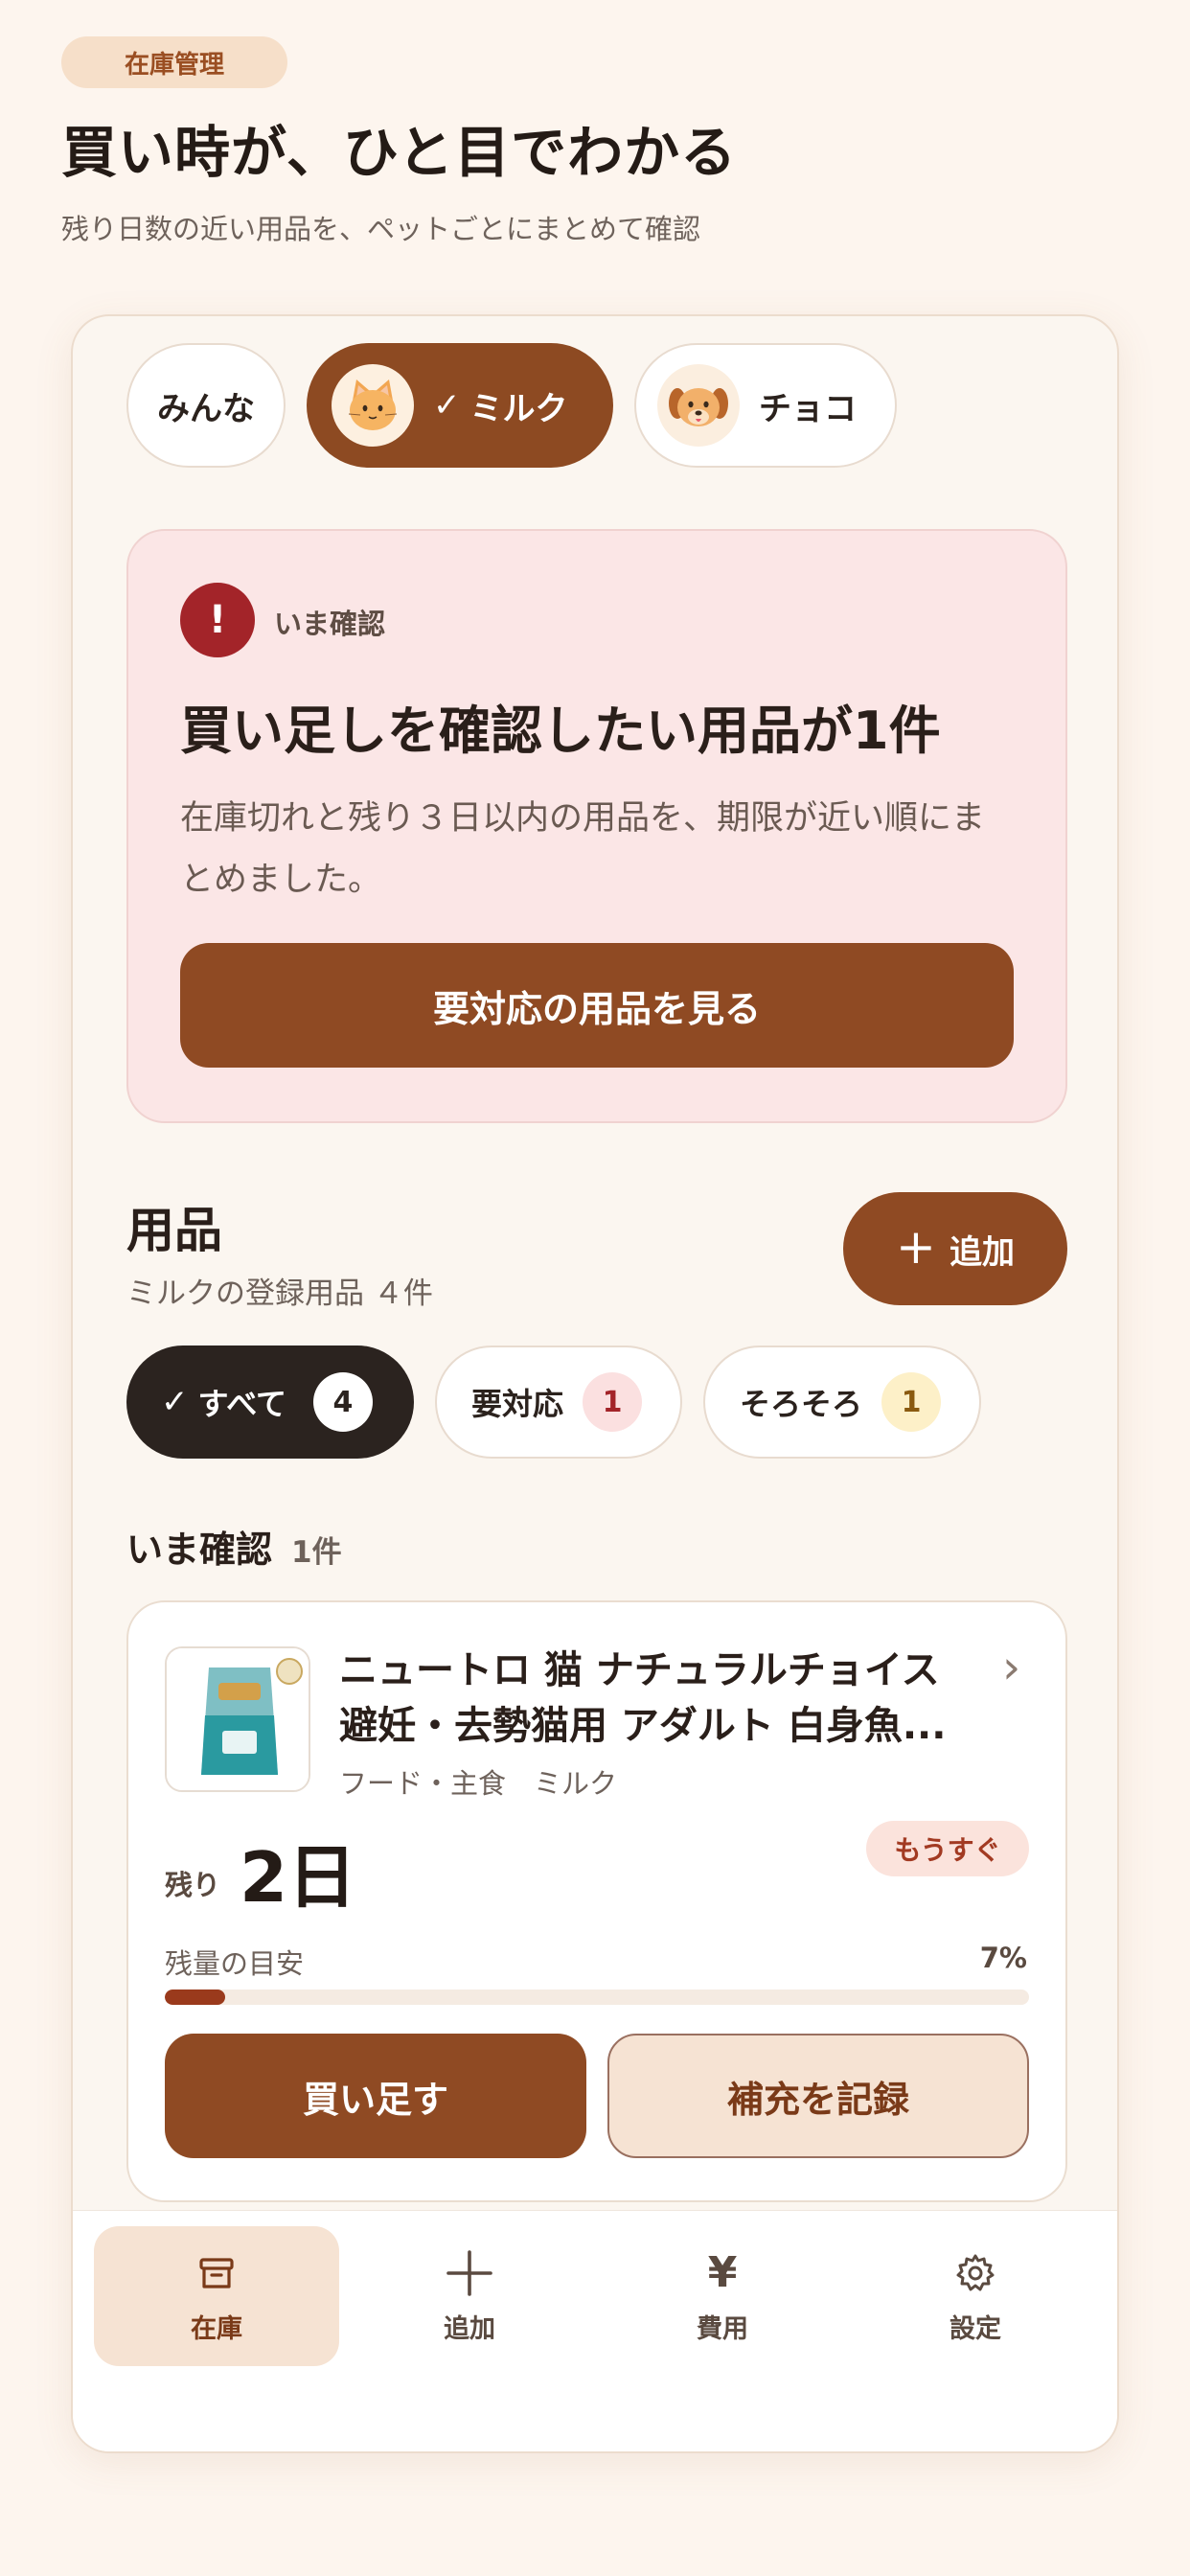  What do you see at coordinates (518, 408) in the screenshot?
I see `pet-tab-label: ミルク` at bounding box center [518, 408].